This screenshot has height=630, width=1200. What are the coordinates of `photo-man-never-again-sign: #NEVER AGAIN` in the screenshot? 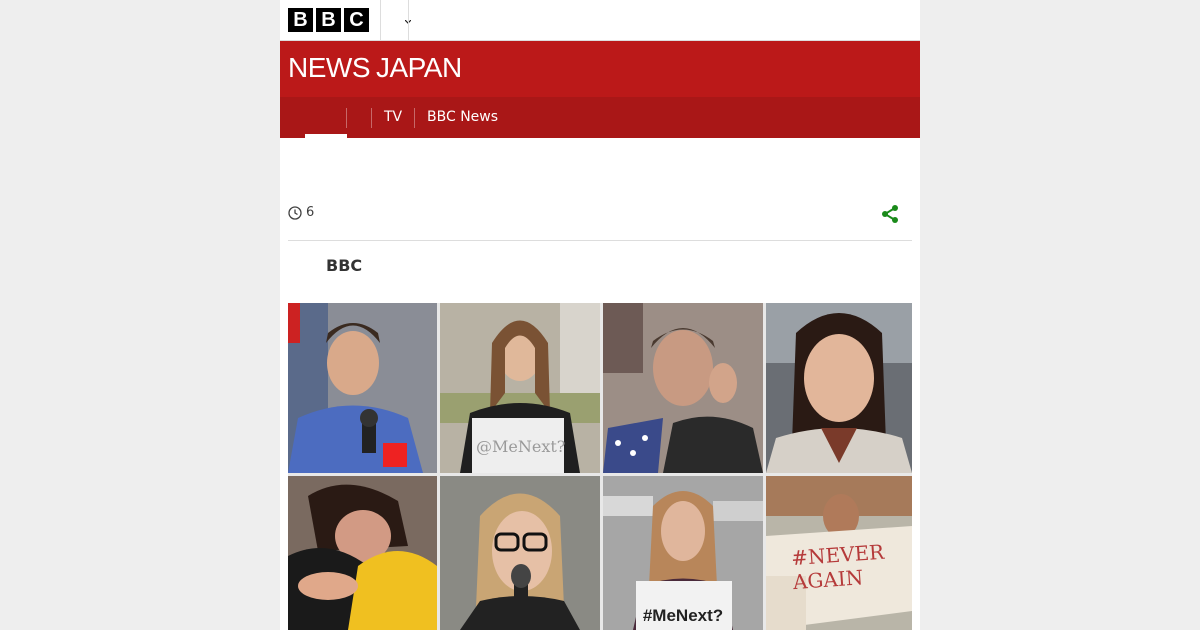 It's located at (839, 553).